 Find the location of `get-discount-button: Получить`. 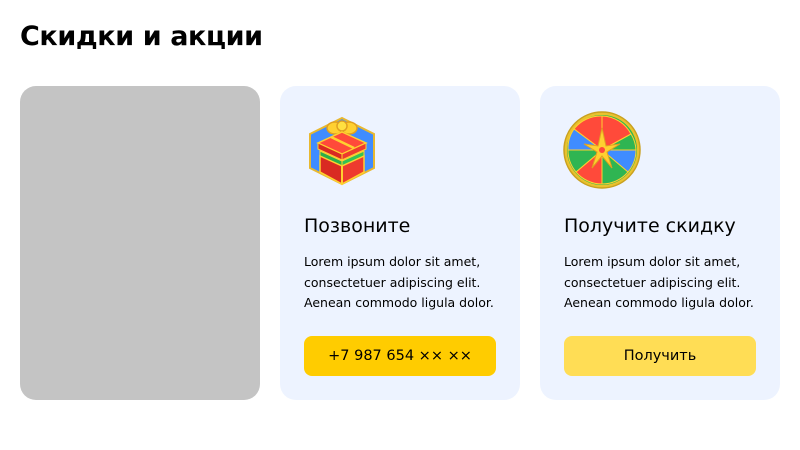

get-discount-button: Получить is located at coordinates (660, 356).